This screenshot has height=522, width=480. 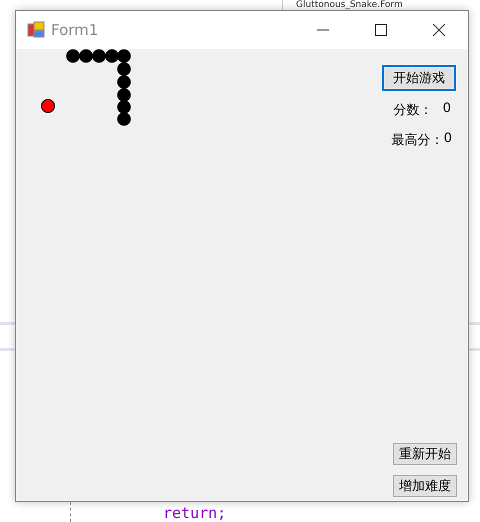 What do you see at coordinates (381, 30) in the screenshot?
I see `maximize-icon` at bounding box center [381, 30].